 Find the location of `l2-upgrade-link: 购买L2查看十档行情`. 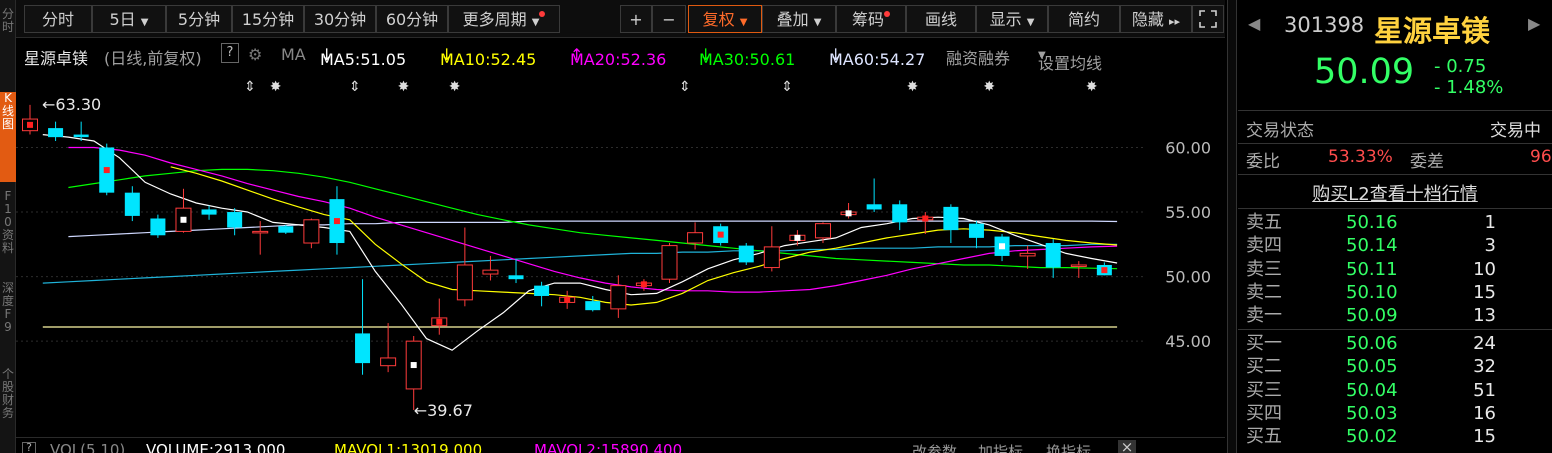

l2-upgrade-link: 购买L2查看十档行情 is located at coordinates (1395, 193).